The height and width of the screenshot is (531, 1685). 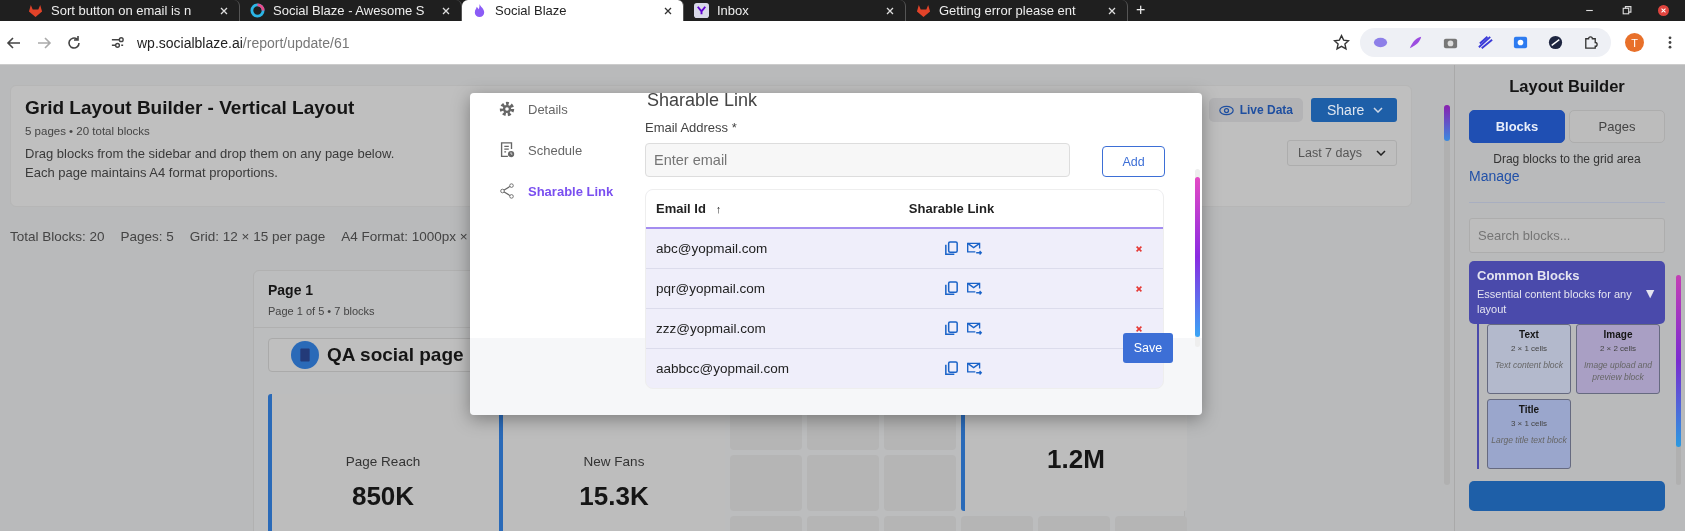 I want to click on category-header: Common Blocks Essential content blocks for any layout ▼, so click(x=1567, y=292).